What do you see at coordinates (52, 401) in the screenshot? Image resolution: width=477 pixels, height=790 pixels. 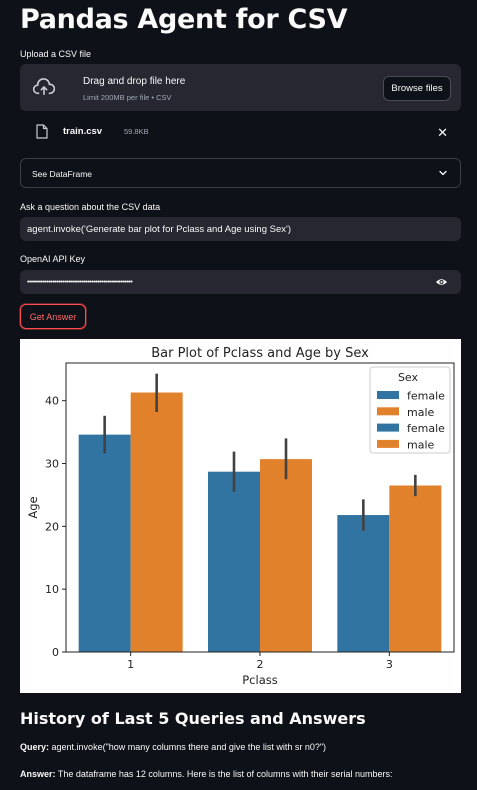 I see `y-tick-label-40: 40` at bounding box center [52, 401].